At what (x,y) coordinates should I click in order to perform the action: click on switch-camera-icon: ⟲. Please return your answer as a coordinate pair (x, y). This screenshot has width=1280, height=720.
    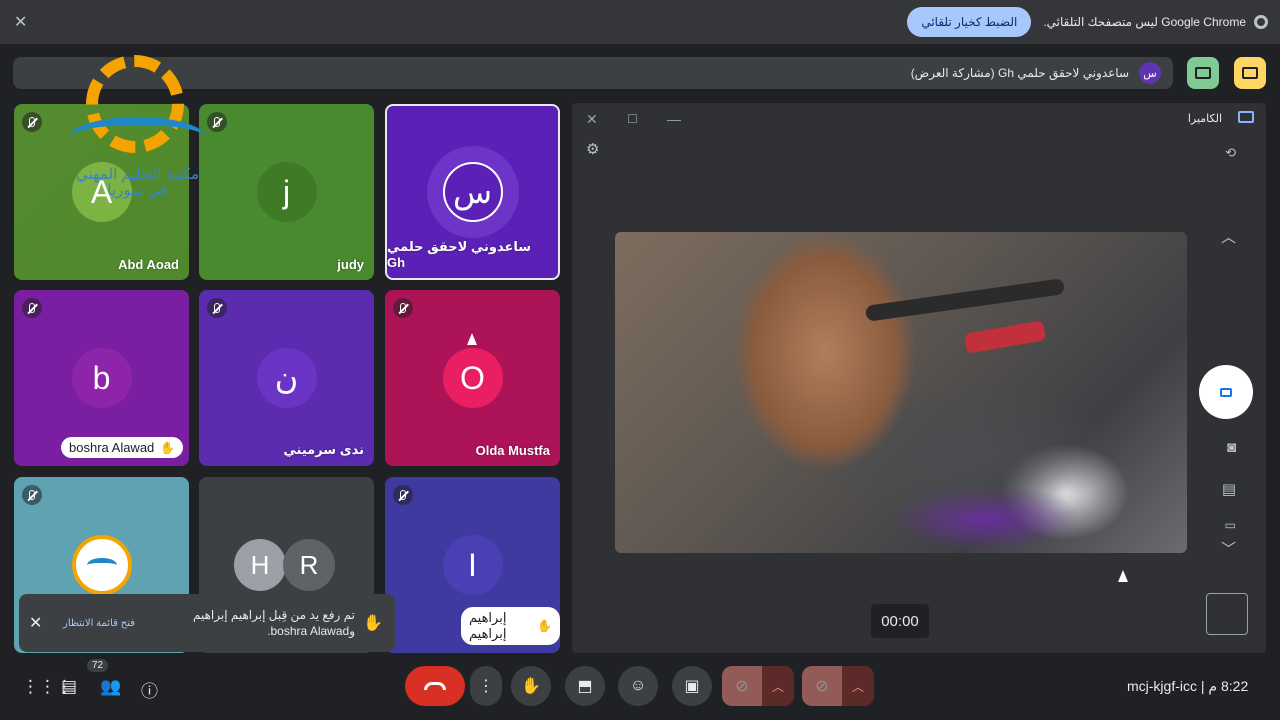
    Looking at the image, I should click on (1230, 153).